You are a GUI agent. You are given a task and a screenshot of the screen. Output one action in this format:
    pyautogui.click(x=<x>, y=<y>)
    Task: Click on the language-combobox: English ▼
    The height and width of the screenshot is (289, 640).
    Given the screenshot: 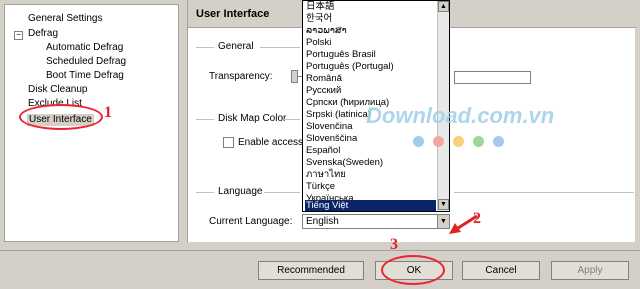 What is the action you would take?
    pyautogui.click(x=376, y=221)
    